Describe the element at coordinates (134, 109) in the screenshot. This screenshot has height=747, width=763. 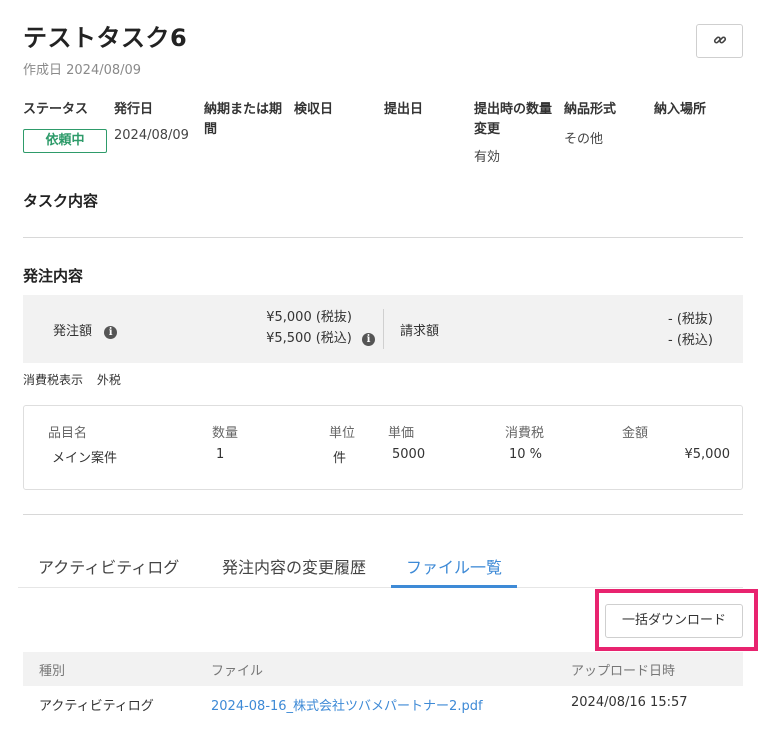
I see `issue-date-label: 発行日` at that location.